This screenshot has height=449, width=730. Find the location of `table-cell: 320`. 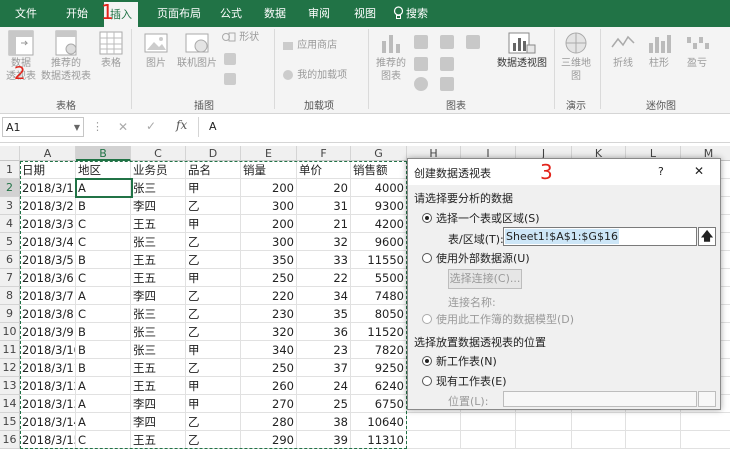

table-cell: 320 is located at coordinates (269, 332).